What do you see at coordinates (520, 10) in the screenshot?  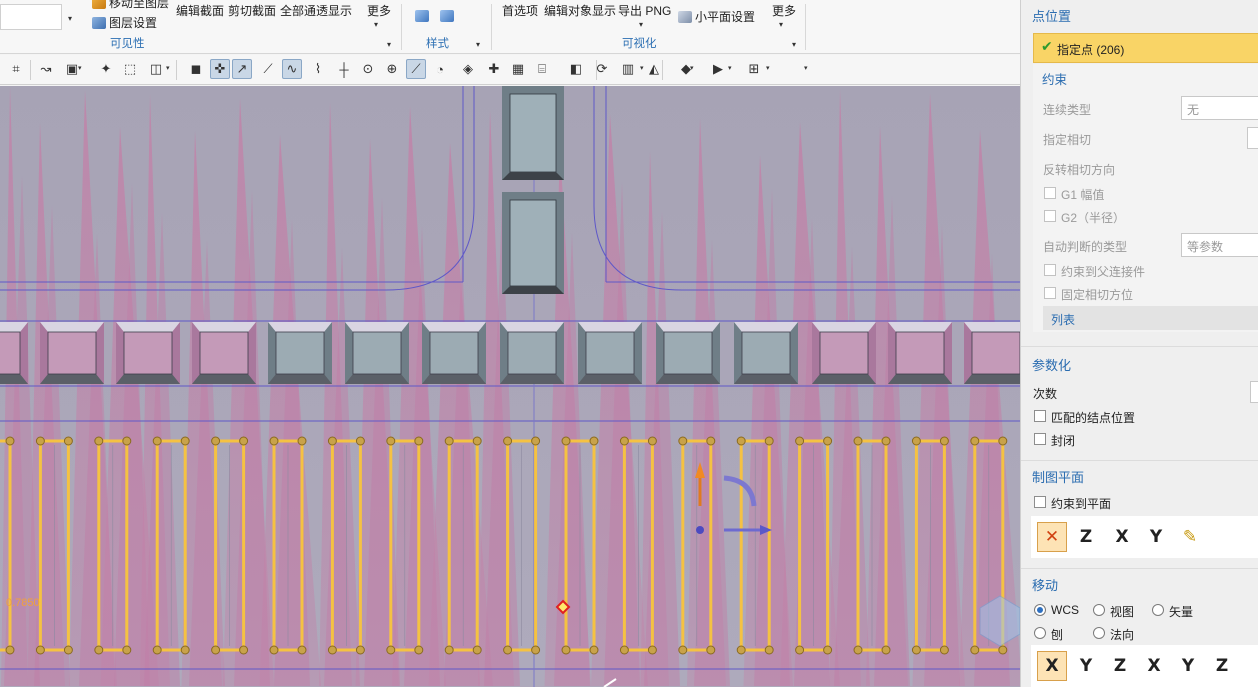 I see `preferences-button: 首选项` at bounding box center [520, 10].